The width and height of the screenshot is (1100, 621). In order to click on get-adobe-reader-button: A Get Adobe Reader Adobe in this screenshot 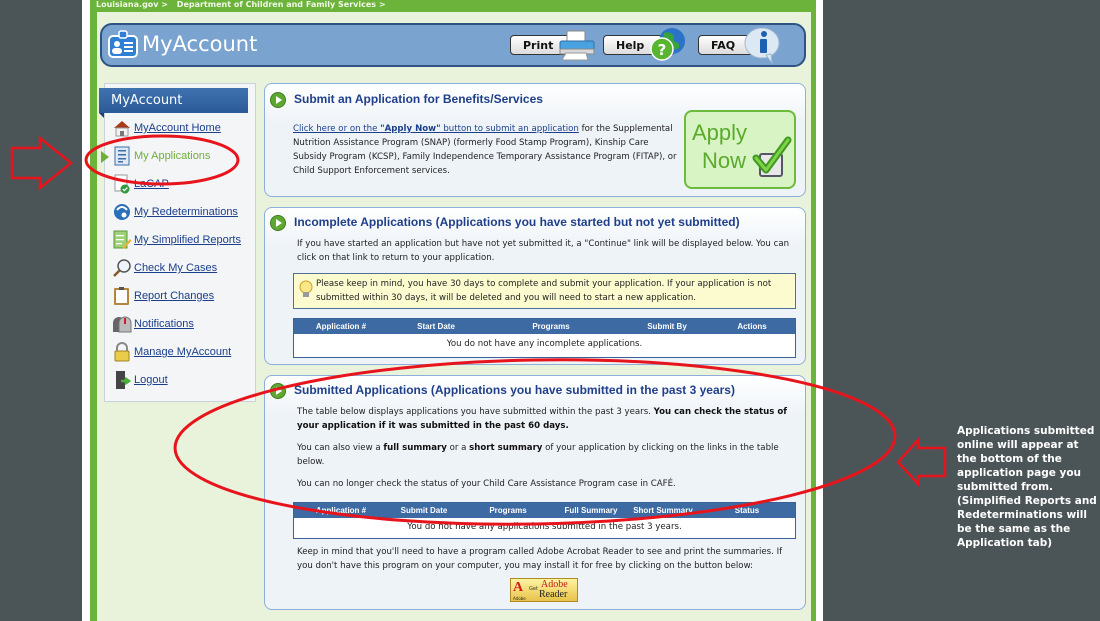, I will do `click(544, 590)`.